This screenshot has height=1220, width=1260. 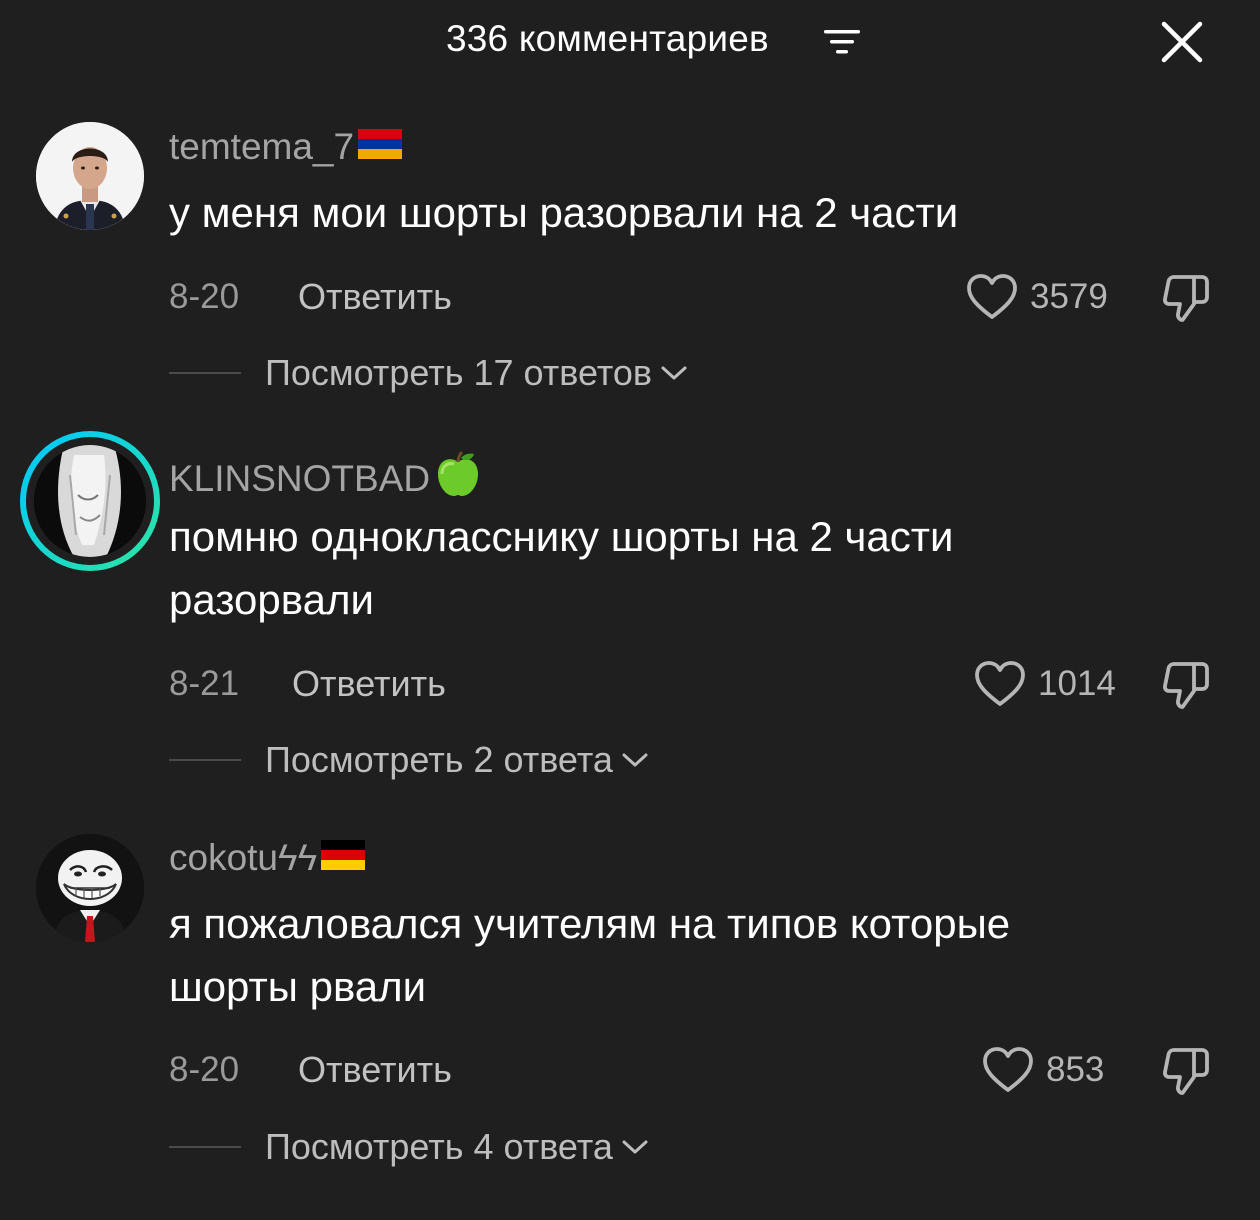 What do you see at coordinates (439, 1146) in the screenshot?
I see `view-replies-label: Посмотреть 4 ответа` at bounding box center [439, 1146].